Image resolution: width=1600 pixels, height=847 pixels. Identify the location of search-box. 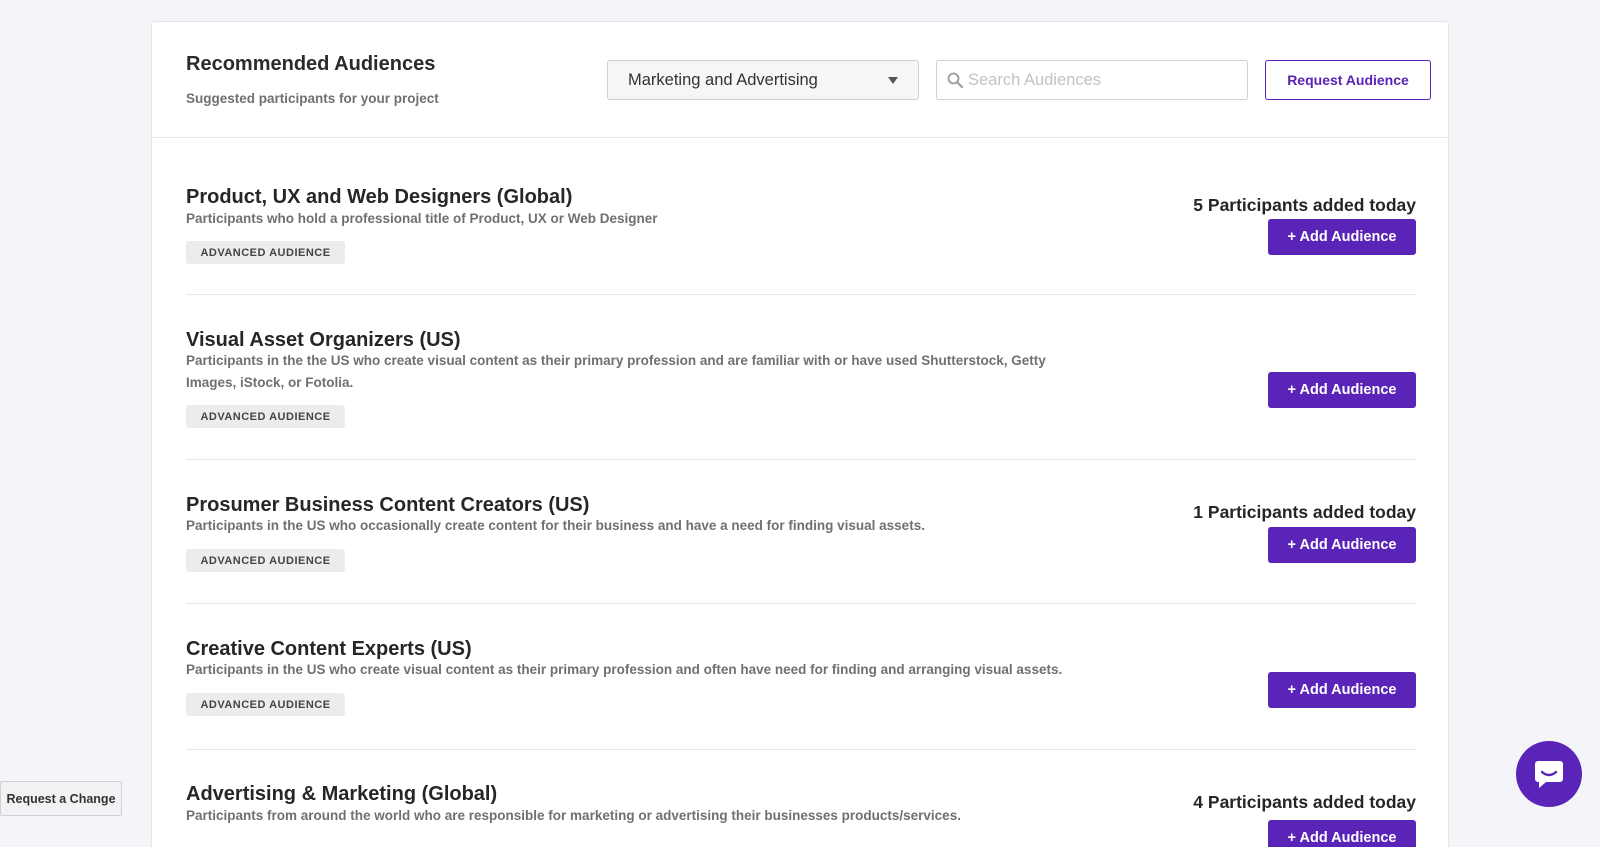
(1092, 80).